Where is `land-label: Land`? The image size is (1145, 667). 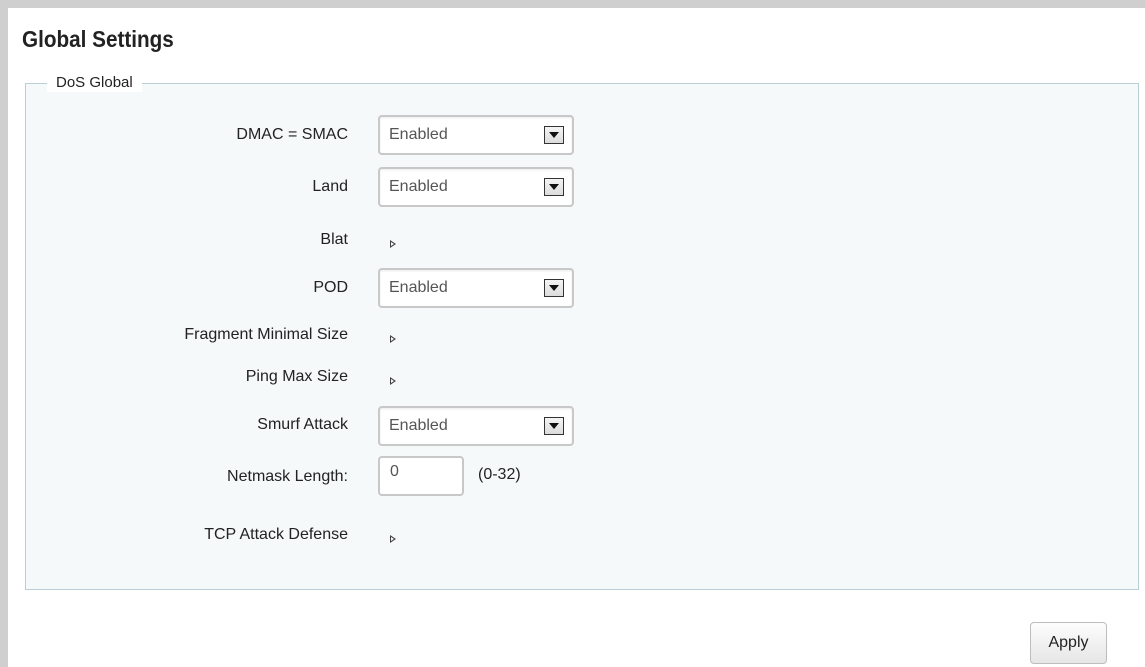
land-label: Land is located at coordinates (330, 186).